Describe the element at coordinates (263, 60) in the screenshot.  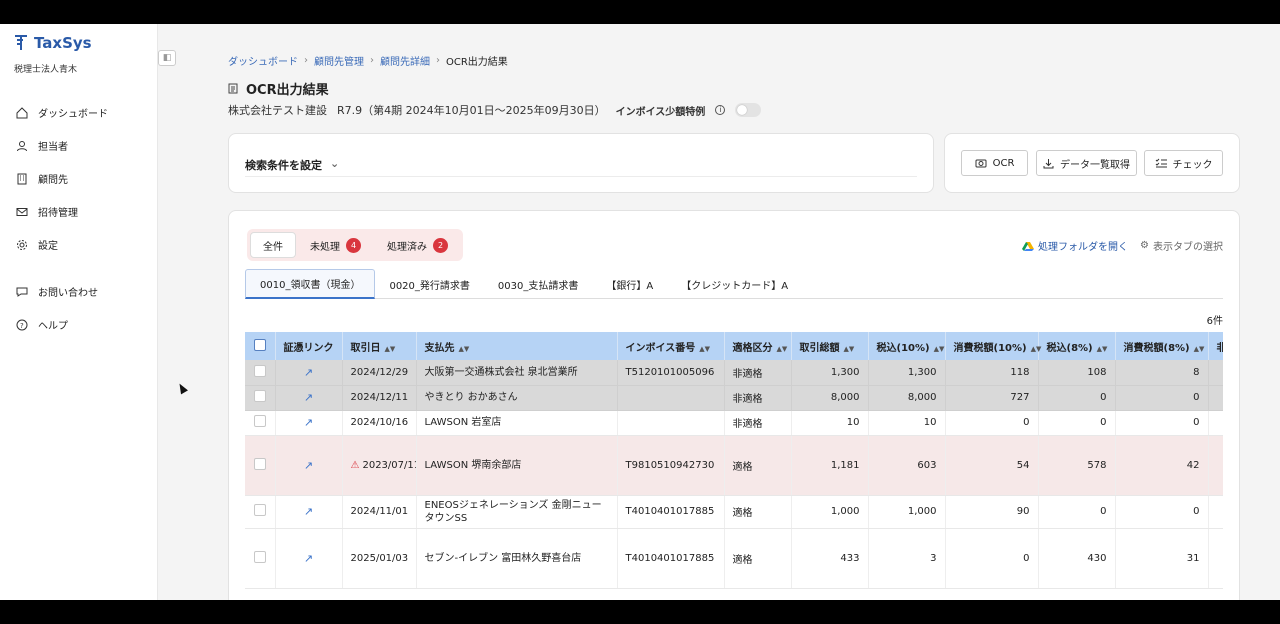
I see `breadcrumb-dashboard: ダッシュボード` at that location.